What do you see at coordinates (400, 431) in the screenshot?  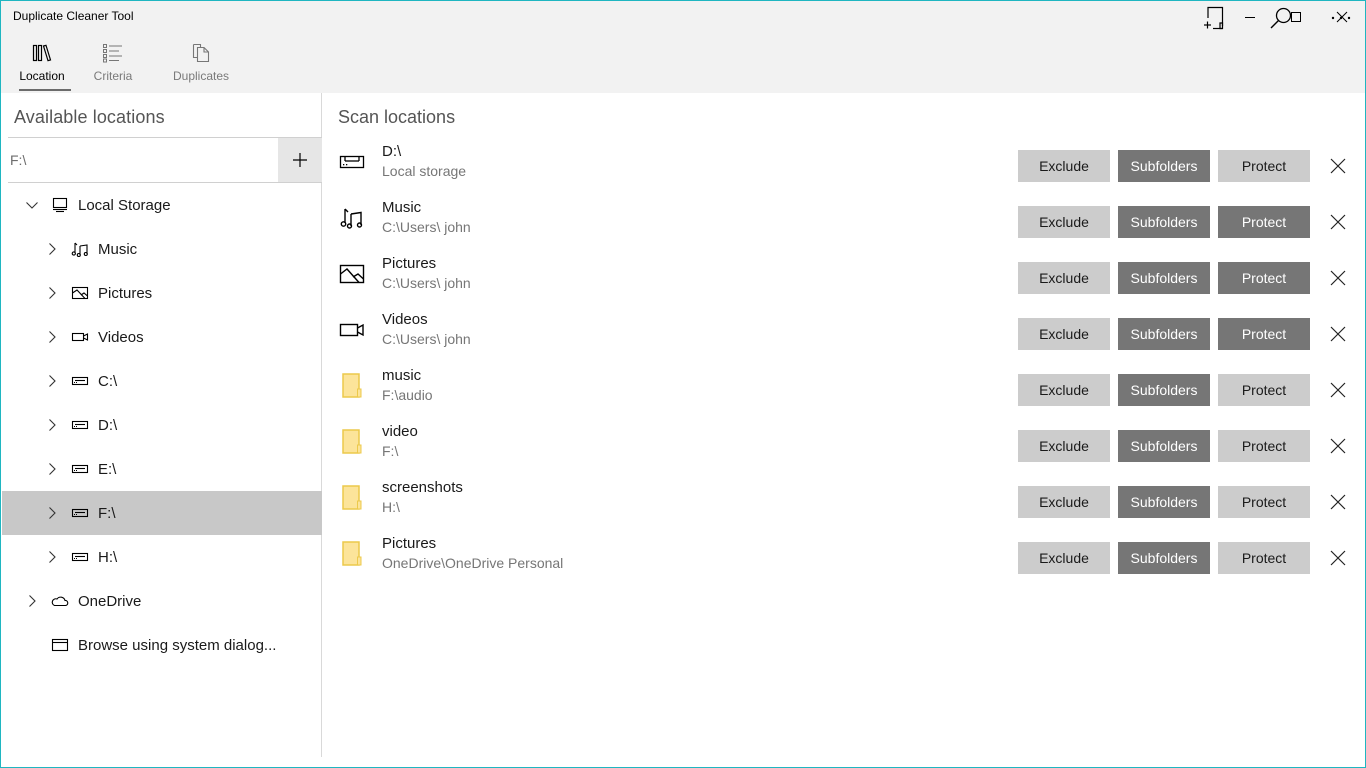 I see `location-name: video` at bounding box center [400, 431].